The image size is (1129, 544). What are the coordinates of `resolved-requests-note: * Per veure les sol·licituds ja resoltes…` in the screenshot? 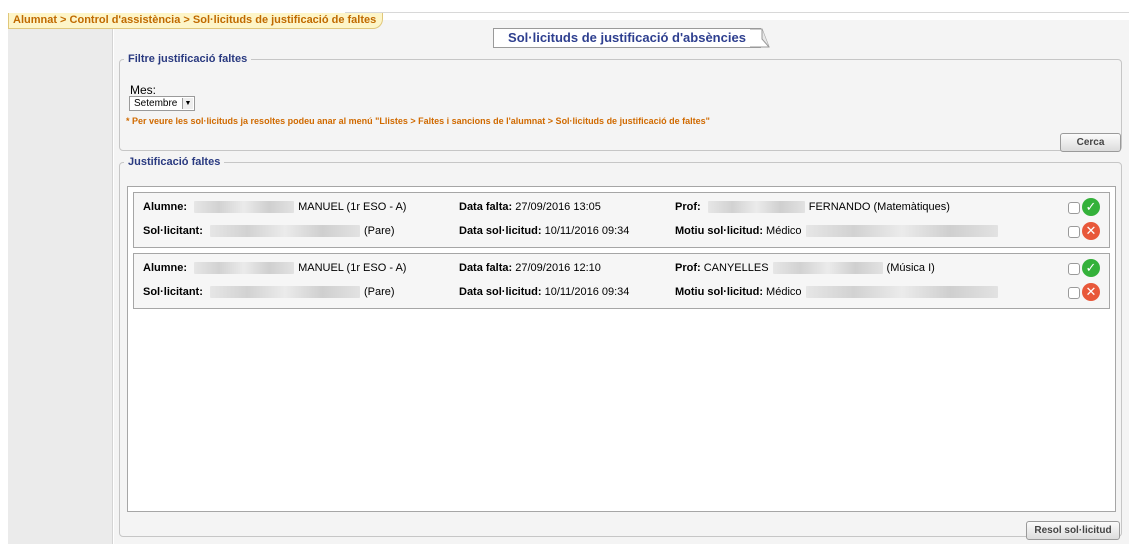 It's located at (418, 121).